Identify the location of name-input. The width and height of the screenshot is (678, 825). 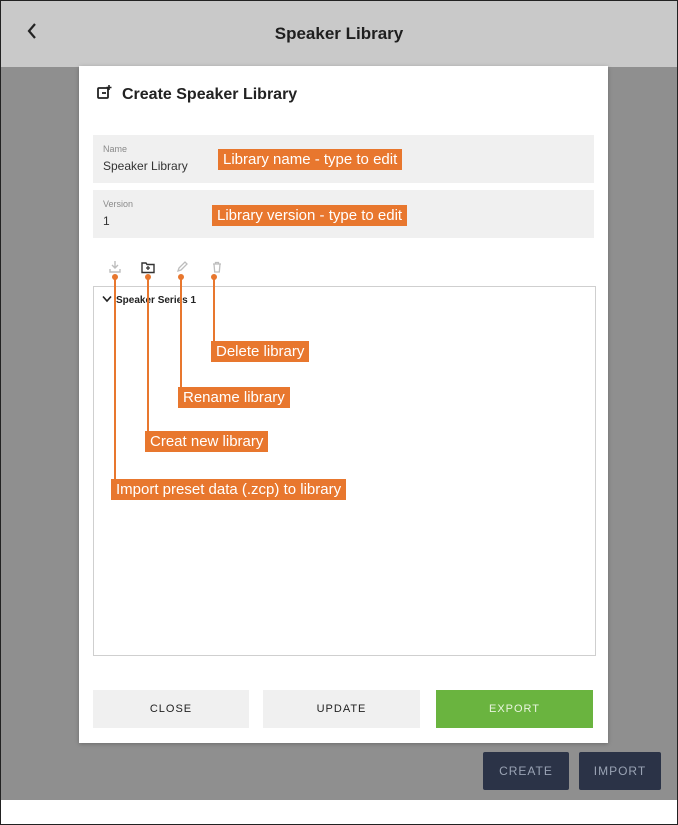
(163, 166).